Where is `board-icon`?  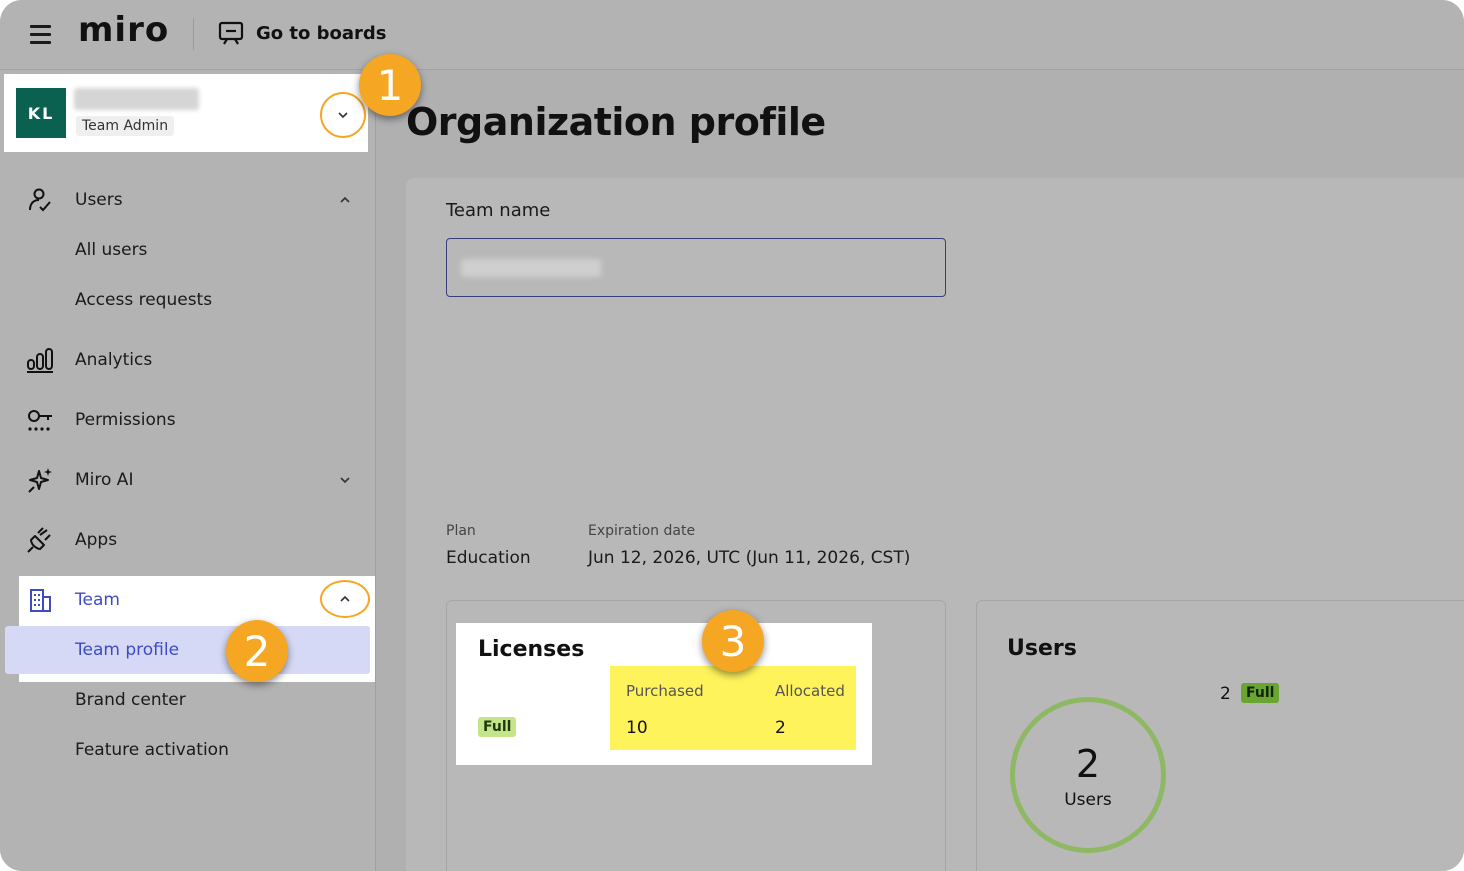
board-icon is located at coordinates (231, 33).